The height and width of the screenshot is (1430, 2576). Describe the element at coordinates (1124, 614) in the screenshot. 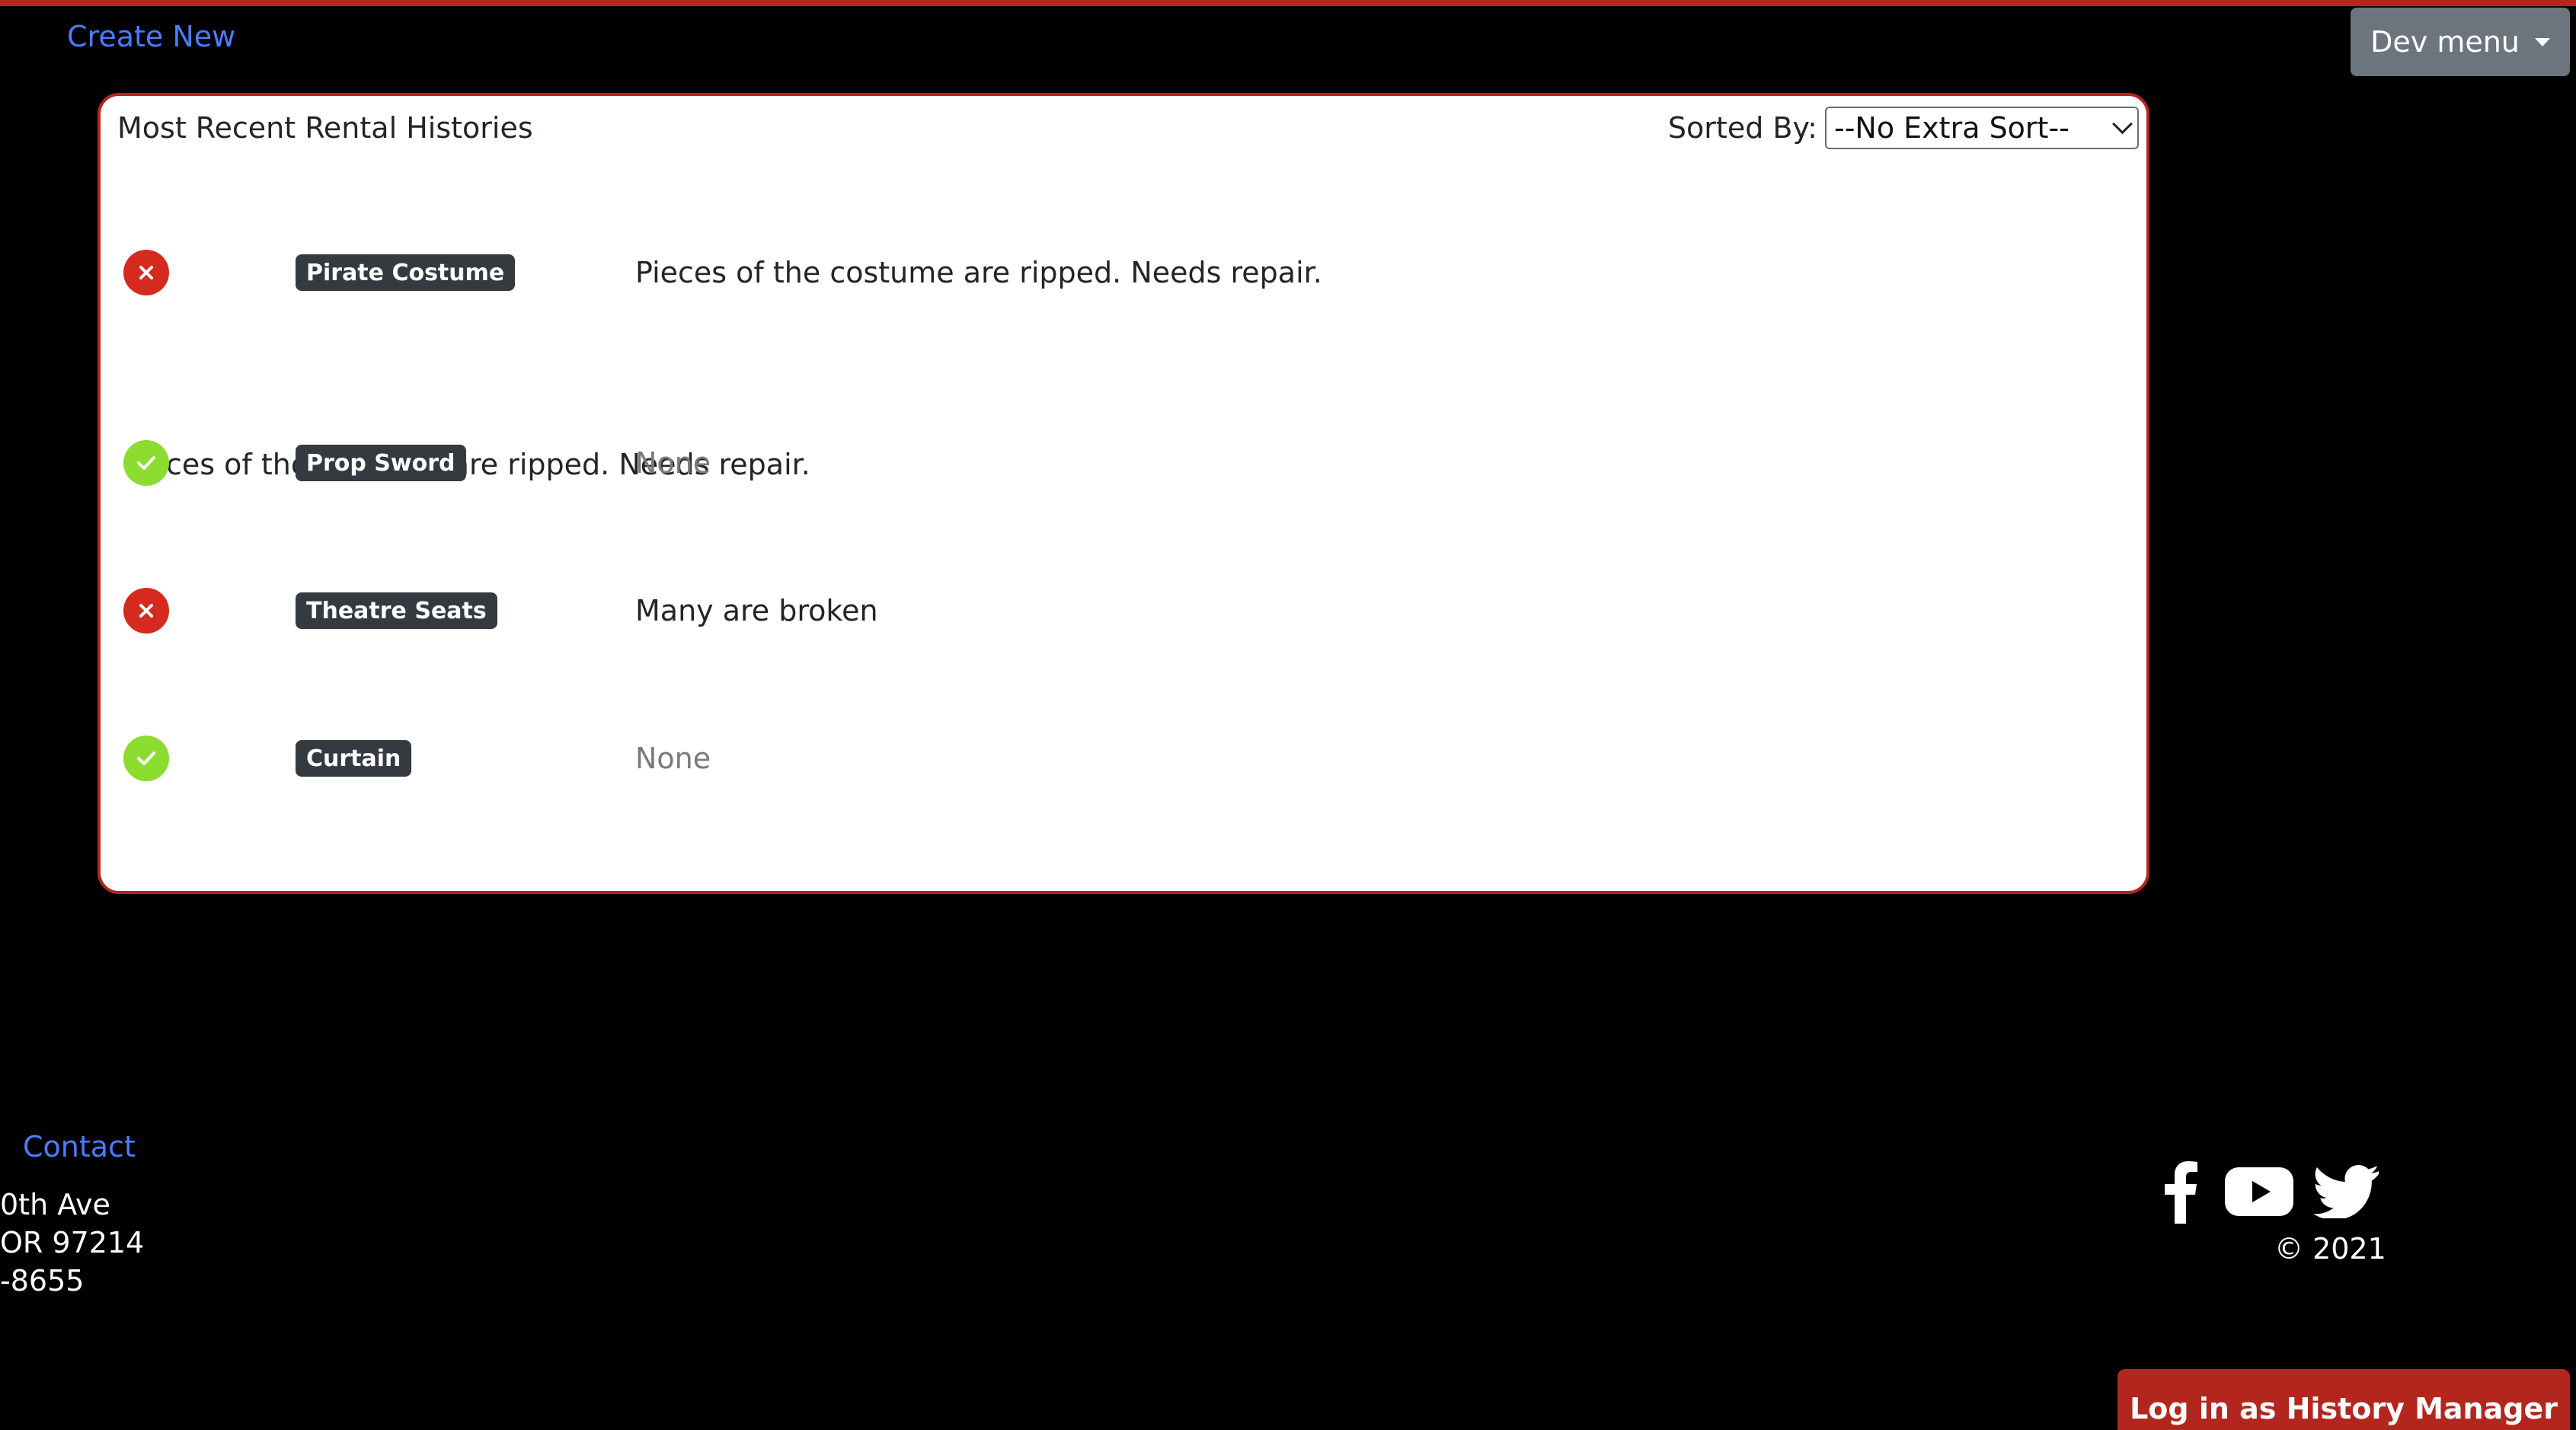

I see `rental-history-row: Theatre Seats Many are broken` at that location.